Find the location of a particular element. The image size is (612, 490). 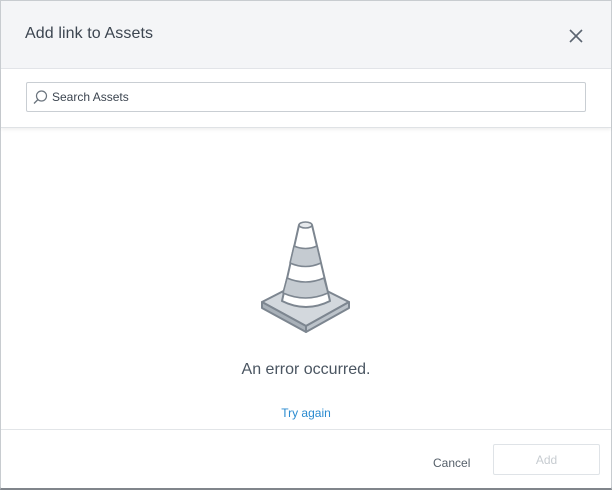

search-input is located at coordinates (312, 97).